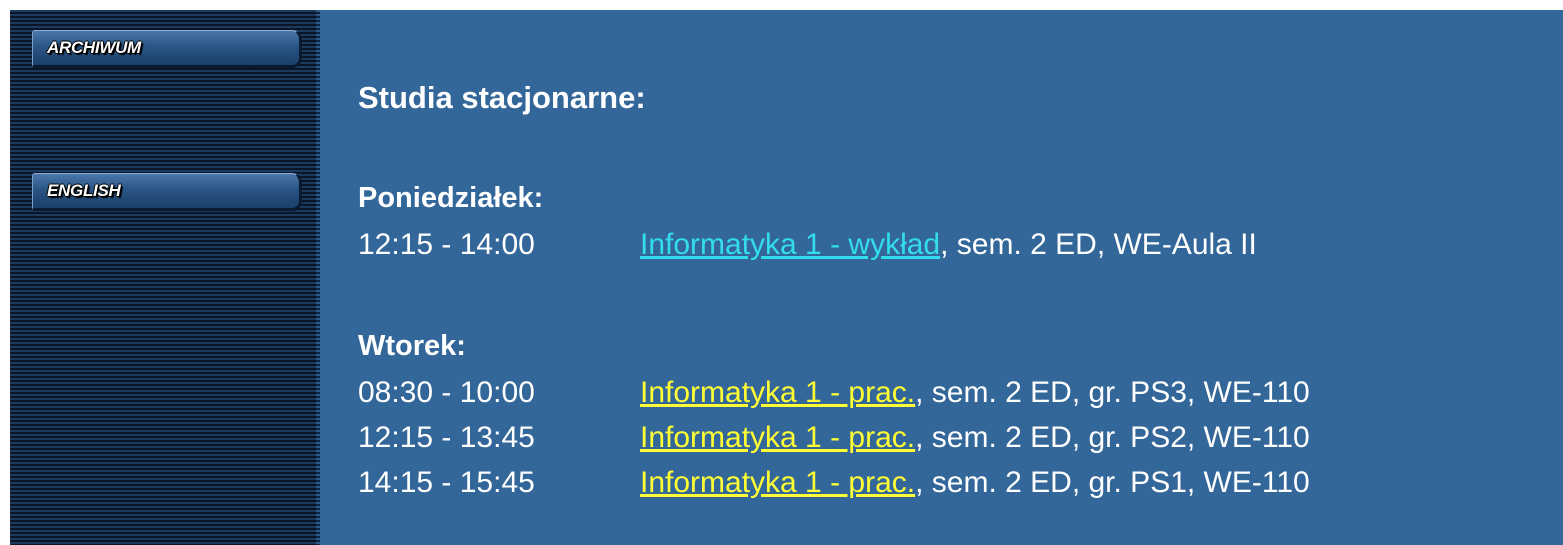  I want to click on english-button-label: ENGLISH, so click(84, 190).